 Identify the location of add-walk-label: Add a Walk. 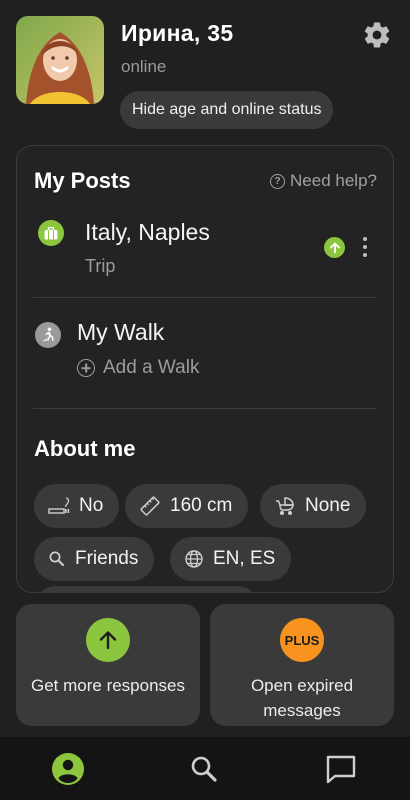
(151, 367).